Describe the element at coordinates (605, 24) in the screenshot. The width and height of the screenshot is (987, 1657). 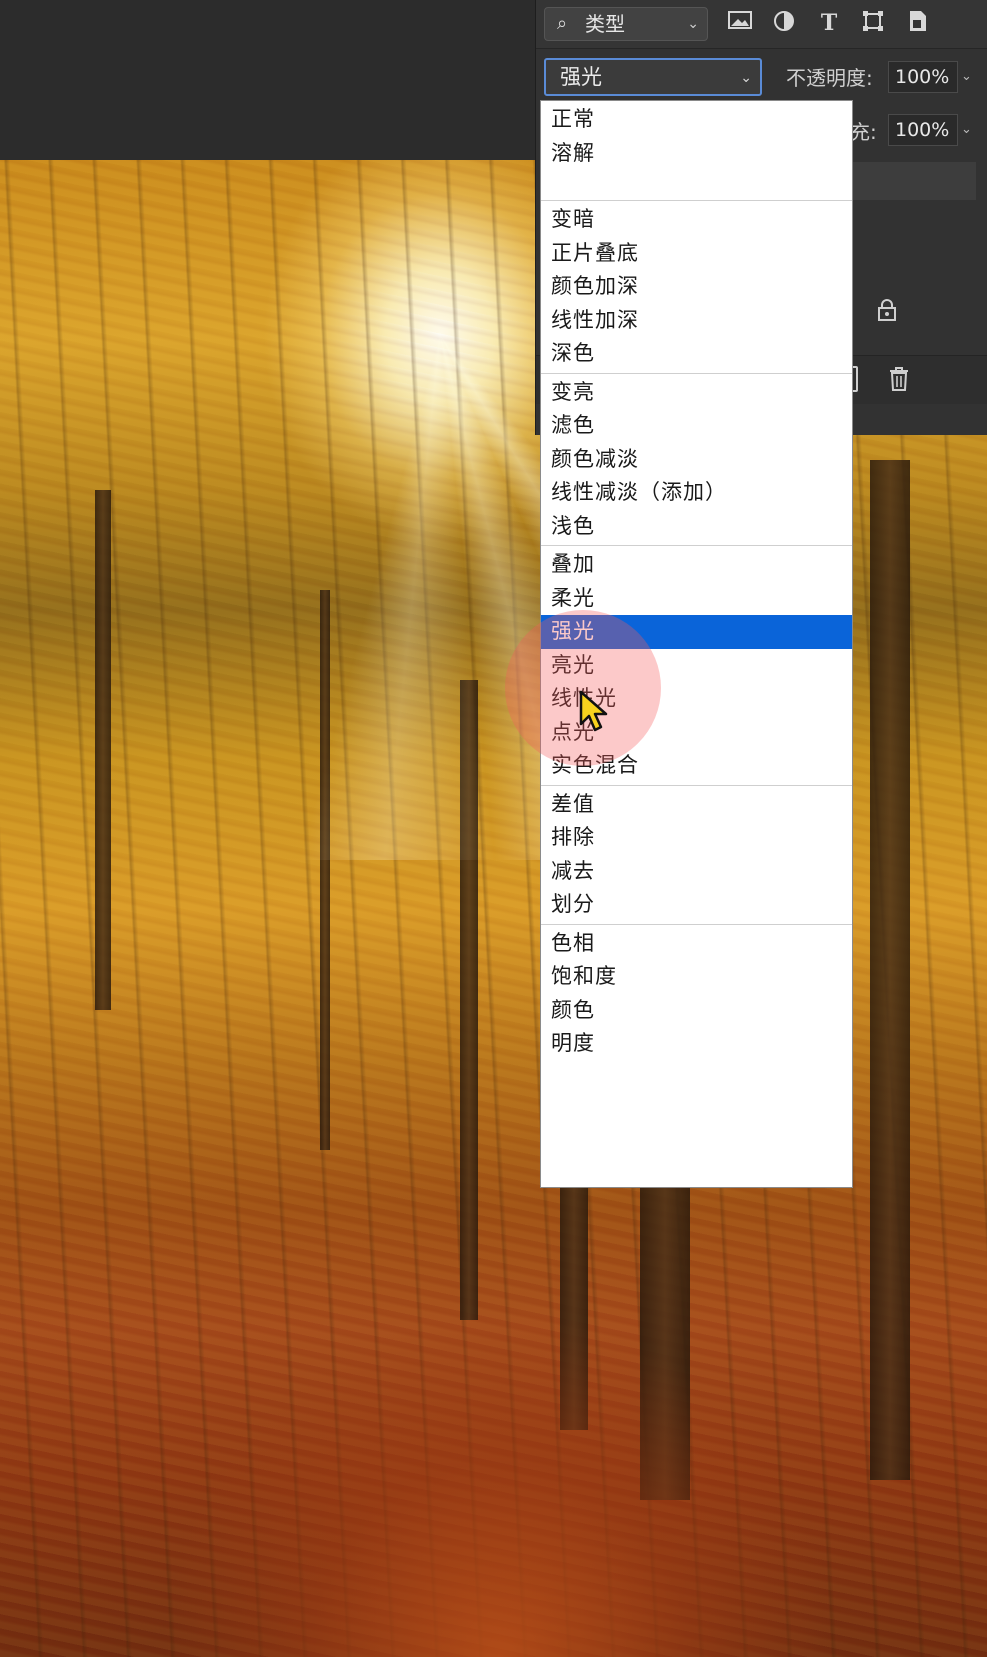
I see `filter-kind-label: 类型` at that location.